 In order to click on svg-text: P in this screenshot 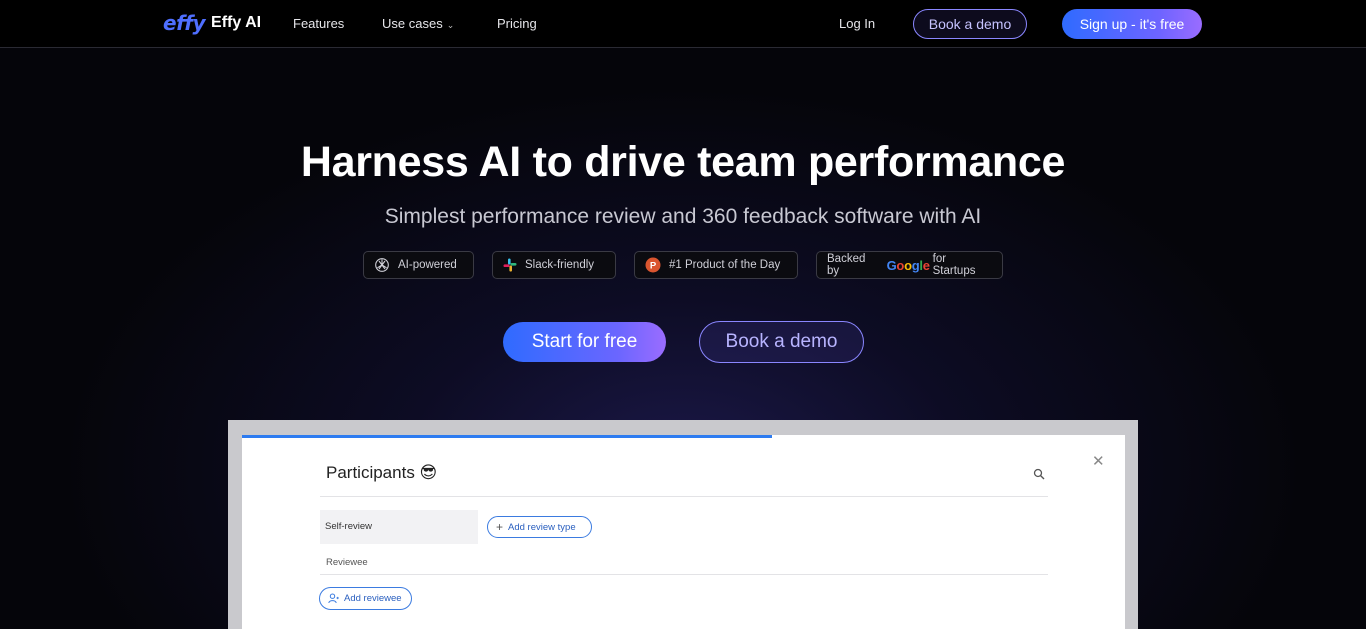, I will do `click(653, 266)`.